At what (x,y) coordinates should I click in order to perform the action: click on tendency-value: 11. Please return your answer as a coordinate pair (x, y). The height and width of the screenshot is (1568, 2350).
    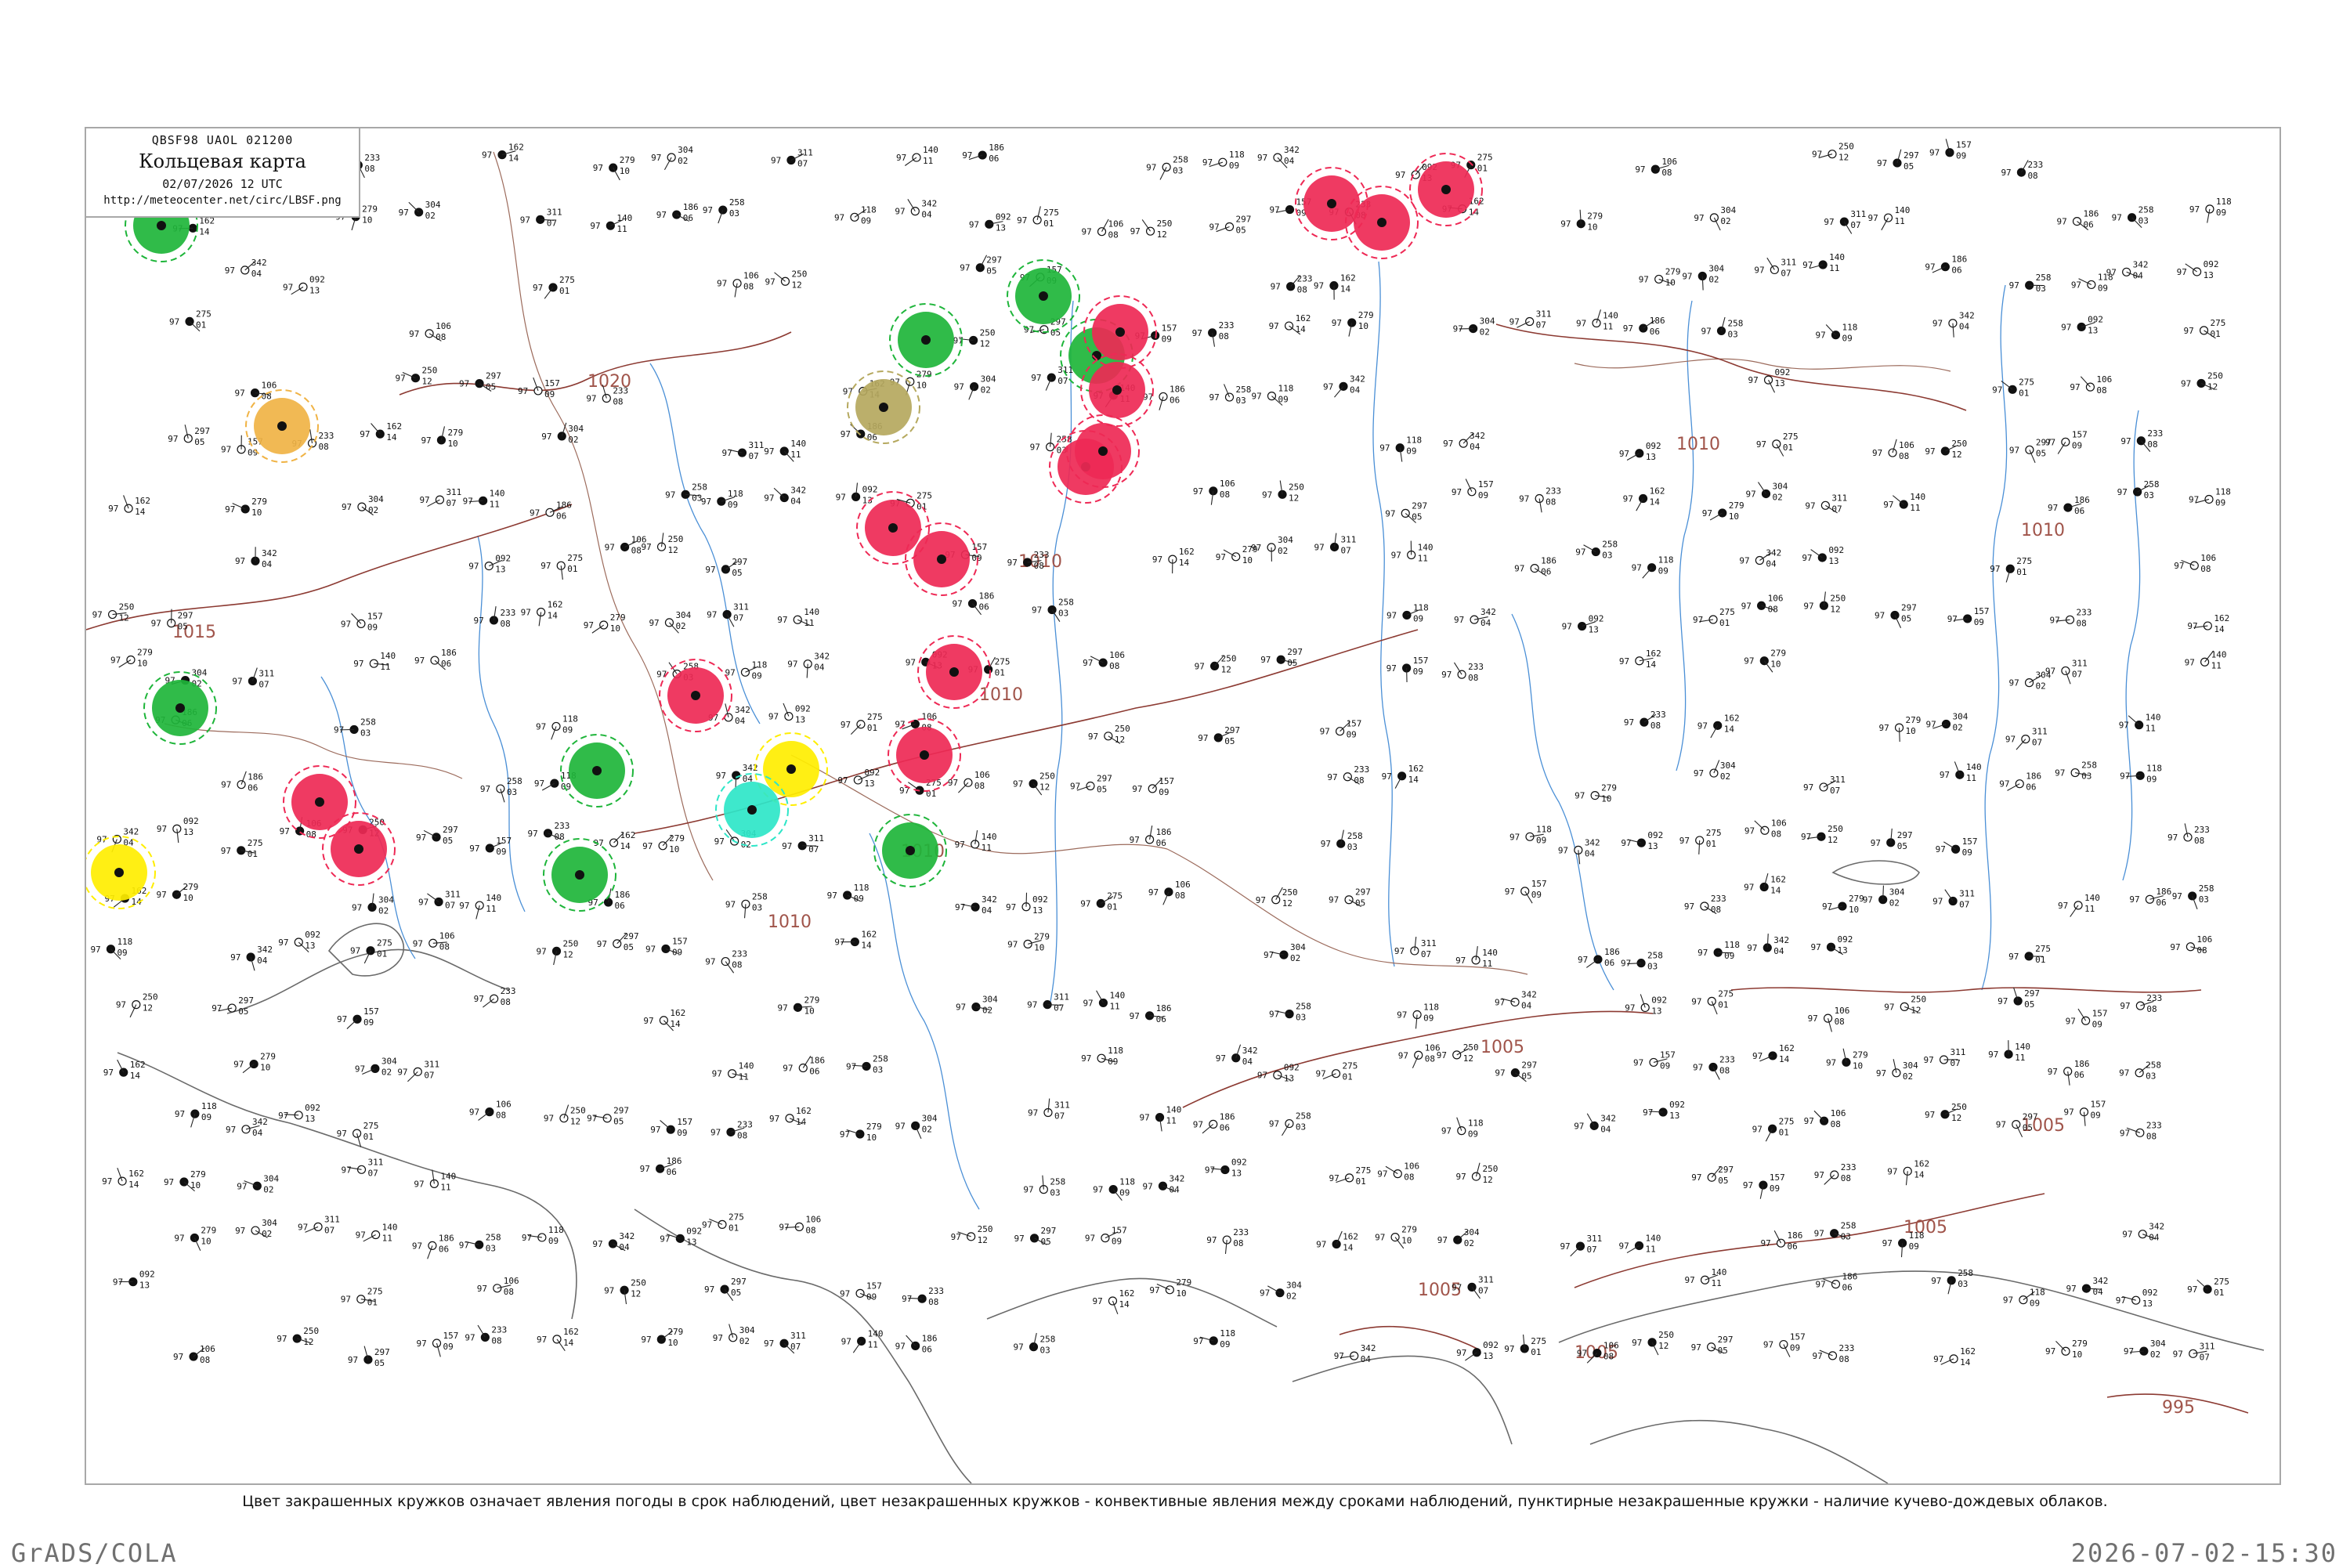
    Looking at the image, I should click on (2216, 665).